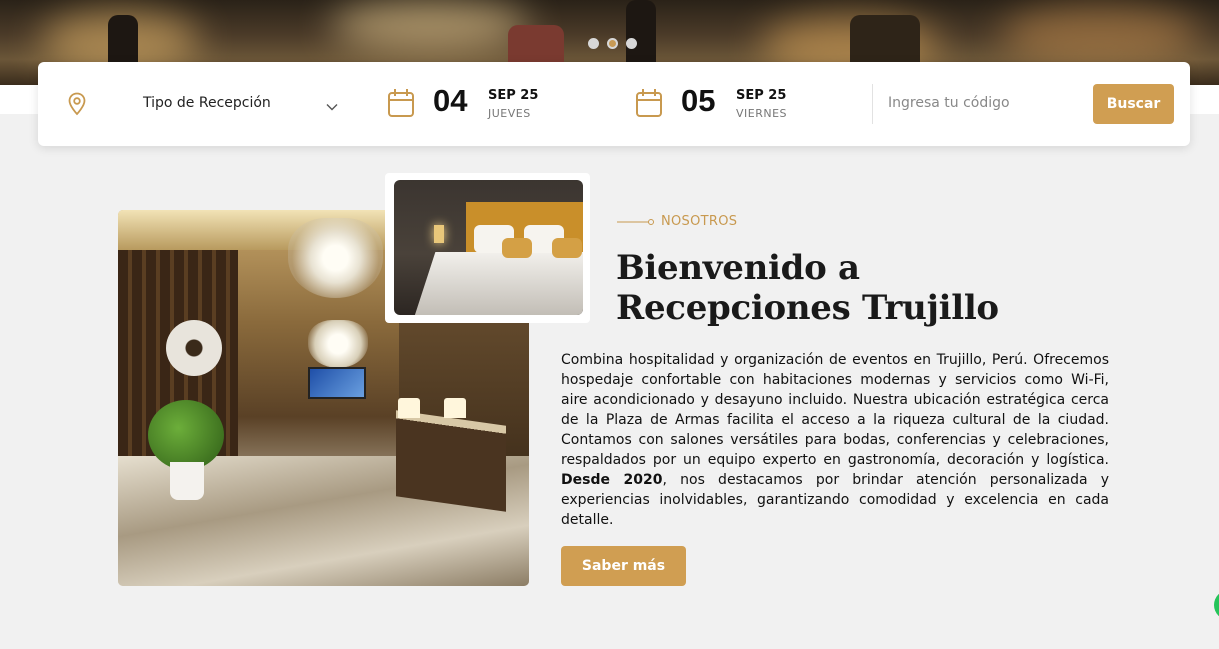 This screenshot has width=1219, height=649. What do you see at coordinates (761, 95) in the screenshot?
I see `checkout-month: SEP 25` at bounding box center [761, 95].